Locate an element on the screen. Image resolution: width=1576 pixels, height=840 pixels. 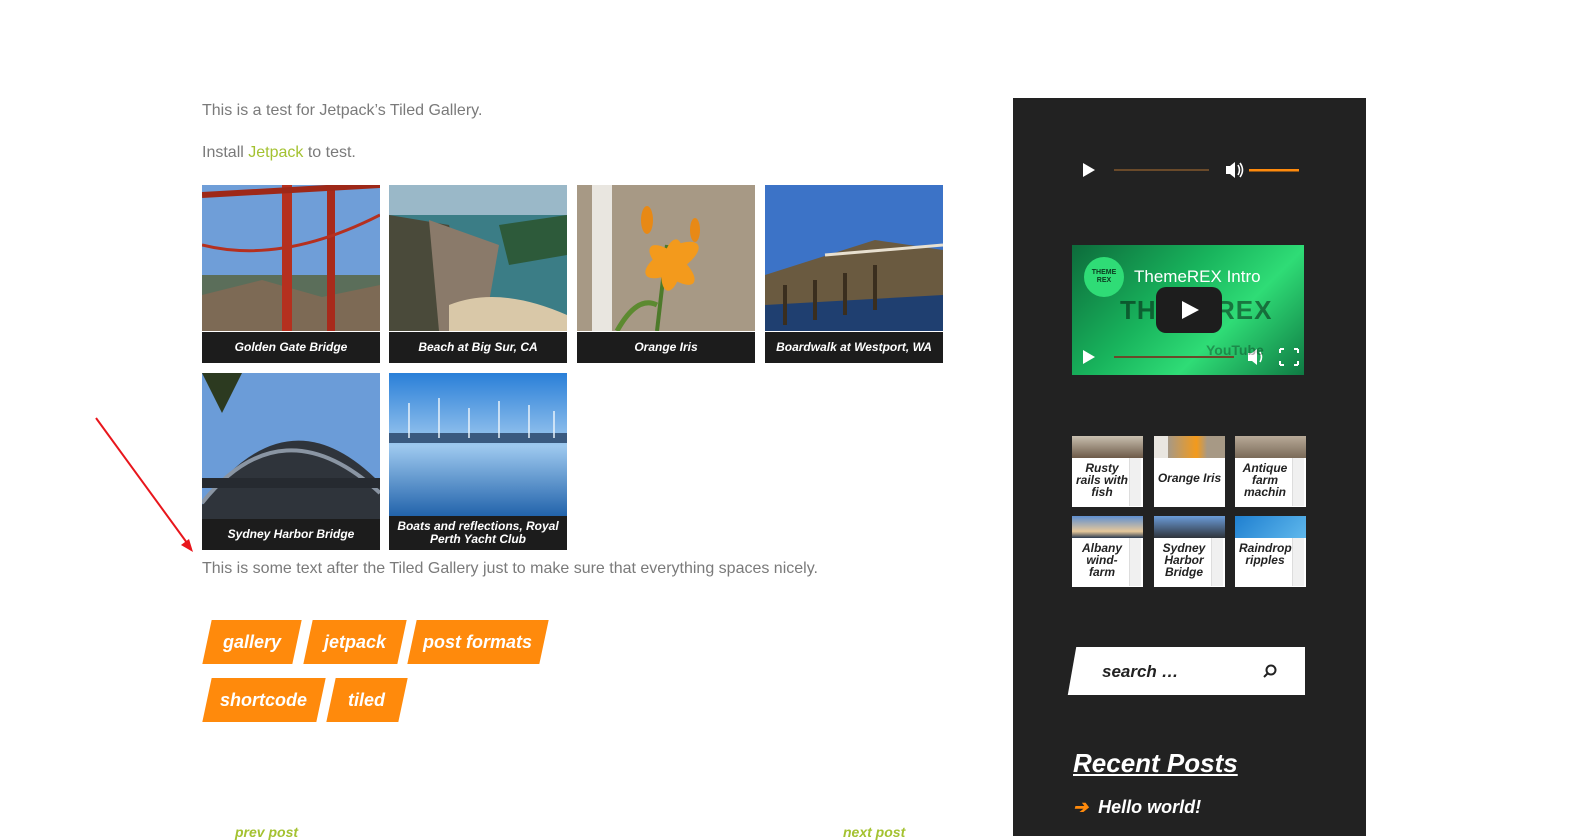
fullscreen-icon is located at coordinates (1289, 357).